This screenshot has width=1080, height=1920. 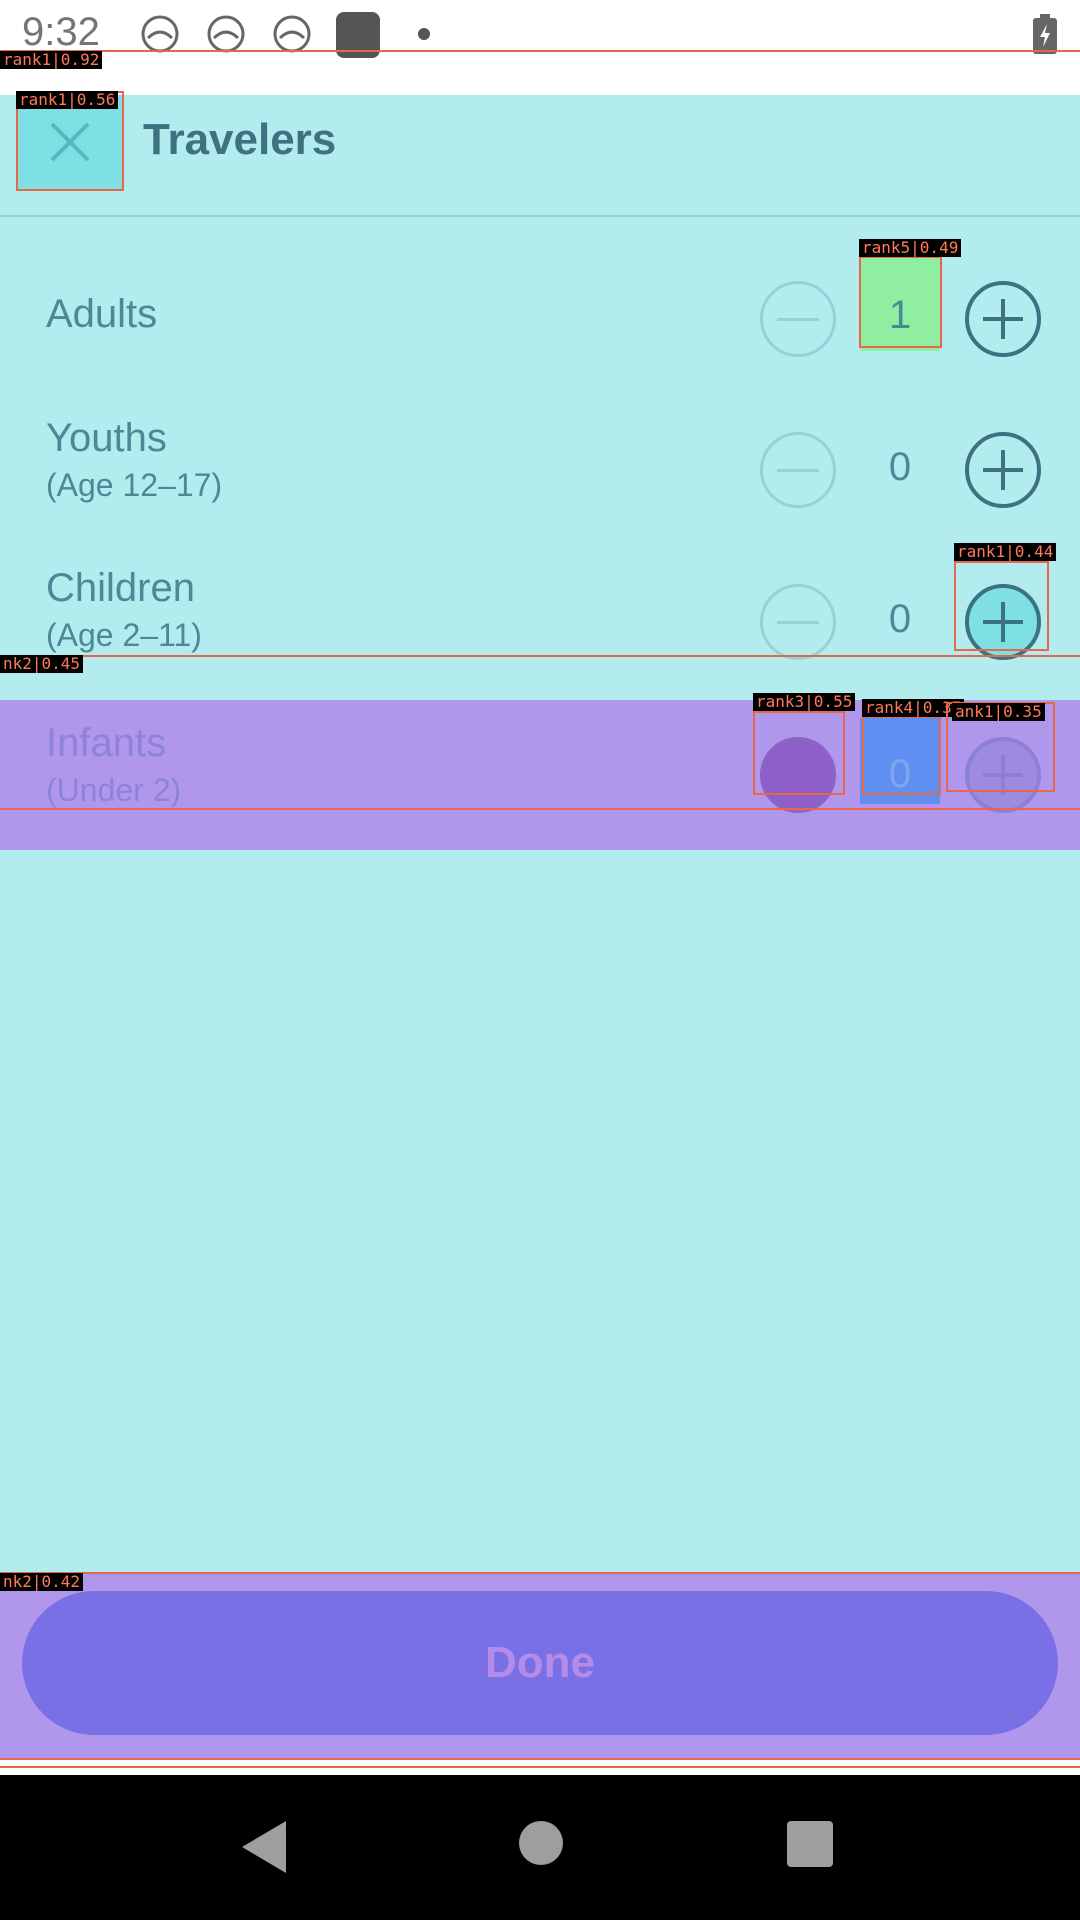 What do you see at coordinates (910, 248) in the screenshot?
I see `annotation-label: rank5|0.49` at bounding box center [910, 248].